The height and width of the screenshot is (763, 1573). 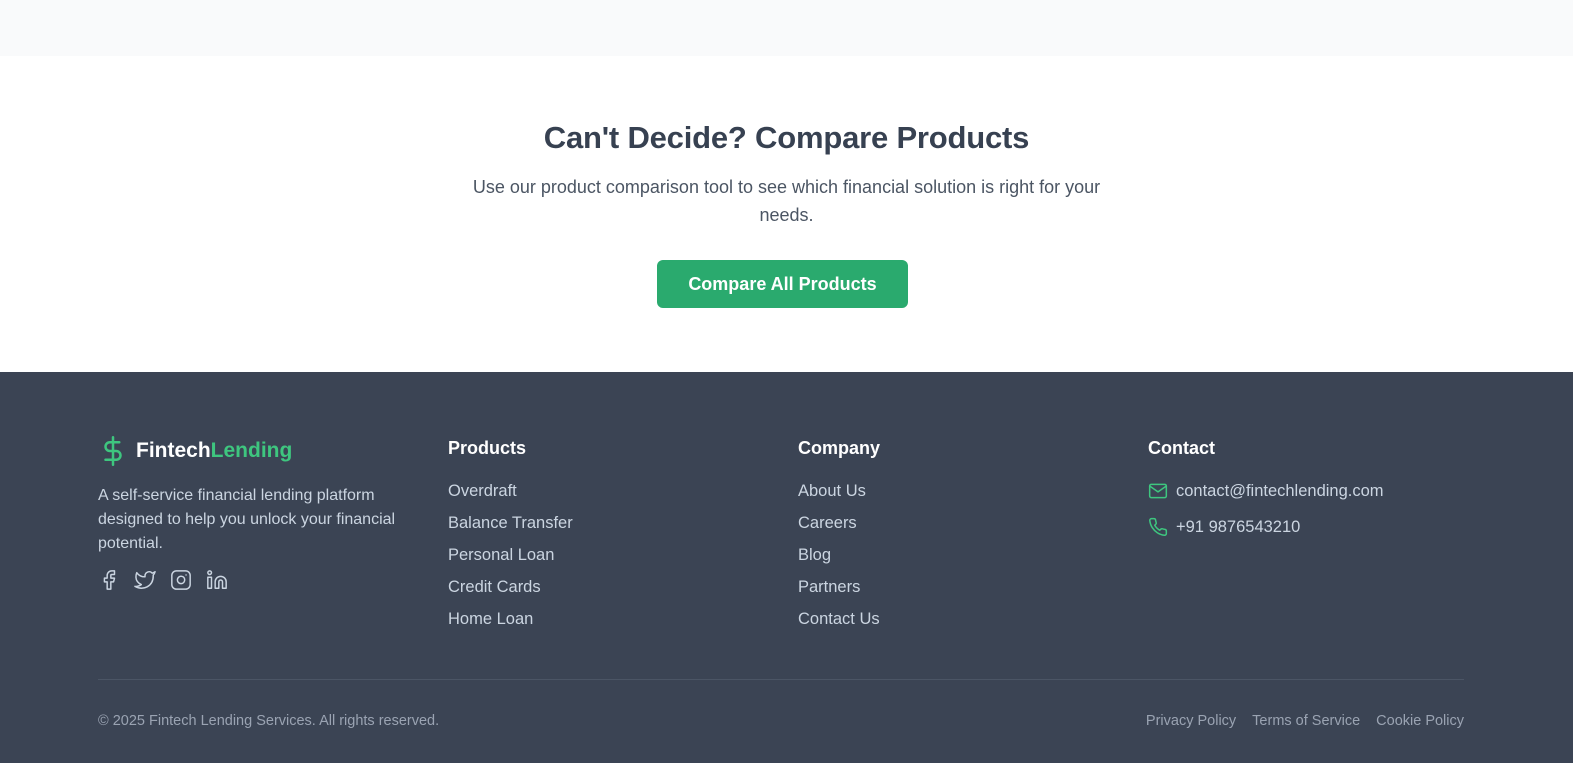 What do you see at coordinates (839, 594) in the screenshot?
I see `footer-link-partners: Partners` at bounding box center [839, 594].